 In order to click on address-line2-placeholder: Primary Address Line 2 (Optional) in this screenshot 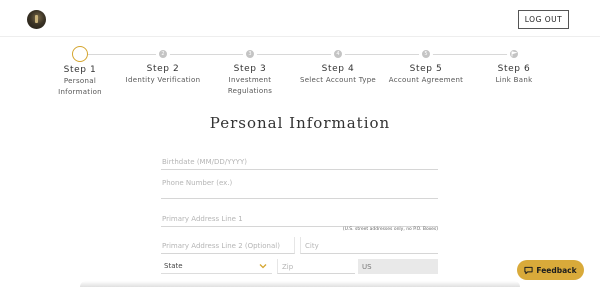, I will do `click(221, 246)`.